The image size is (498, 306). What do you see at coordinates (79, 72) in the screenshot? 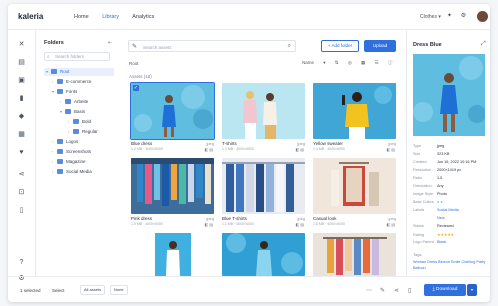
I see `folder-item-root: ▾ Root` at bounding box center [79, 72].